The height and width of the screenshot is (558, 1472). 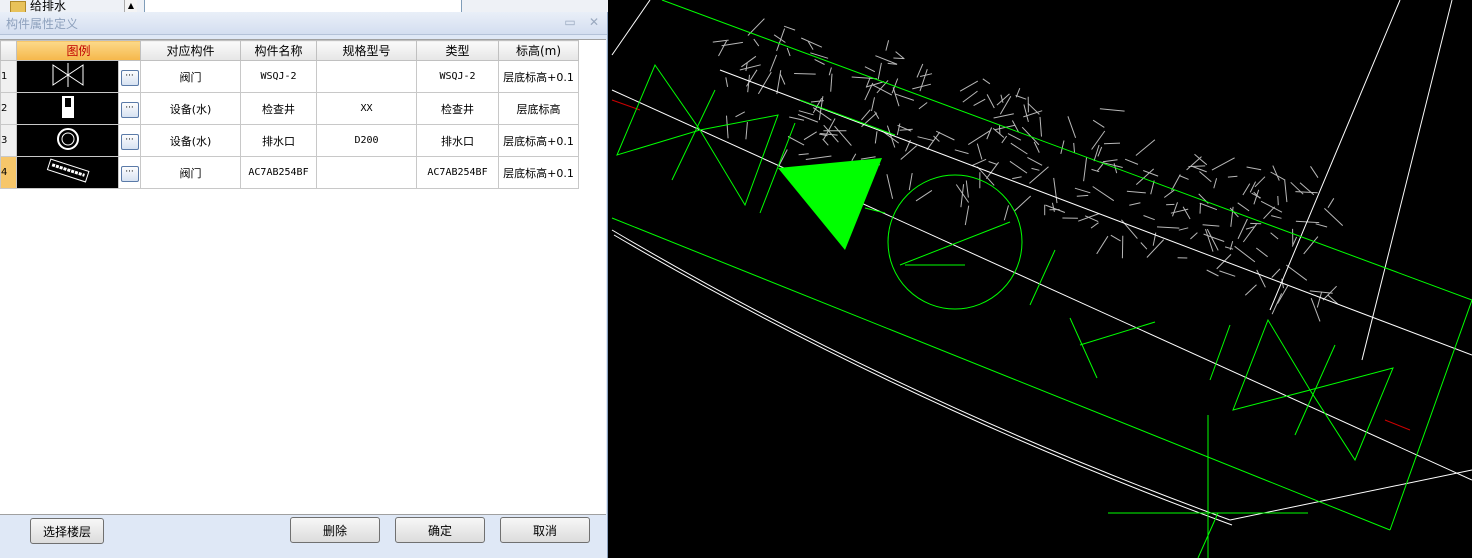 What do you see at coordinates (8, 172) in the screenshot?
I see `row-number: 4` at bounding box center [8, 172].